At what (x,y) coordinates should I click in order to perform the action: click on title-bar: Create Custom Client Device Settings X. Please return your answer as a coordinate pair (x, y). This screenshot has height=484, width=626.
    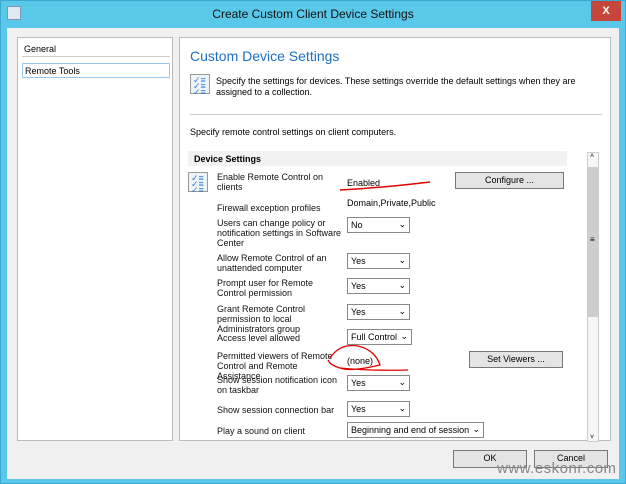
    Looking at the image, I should click on (313, 14).